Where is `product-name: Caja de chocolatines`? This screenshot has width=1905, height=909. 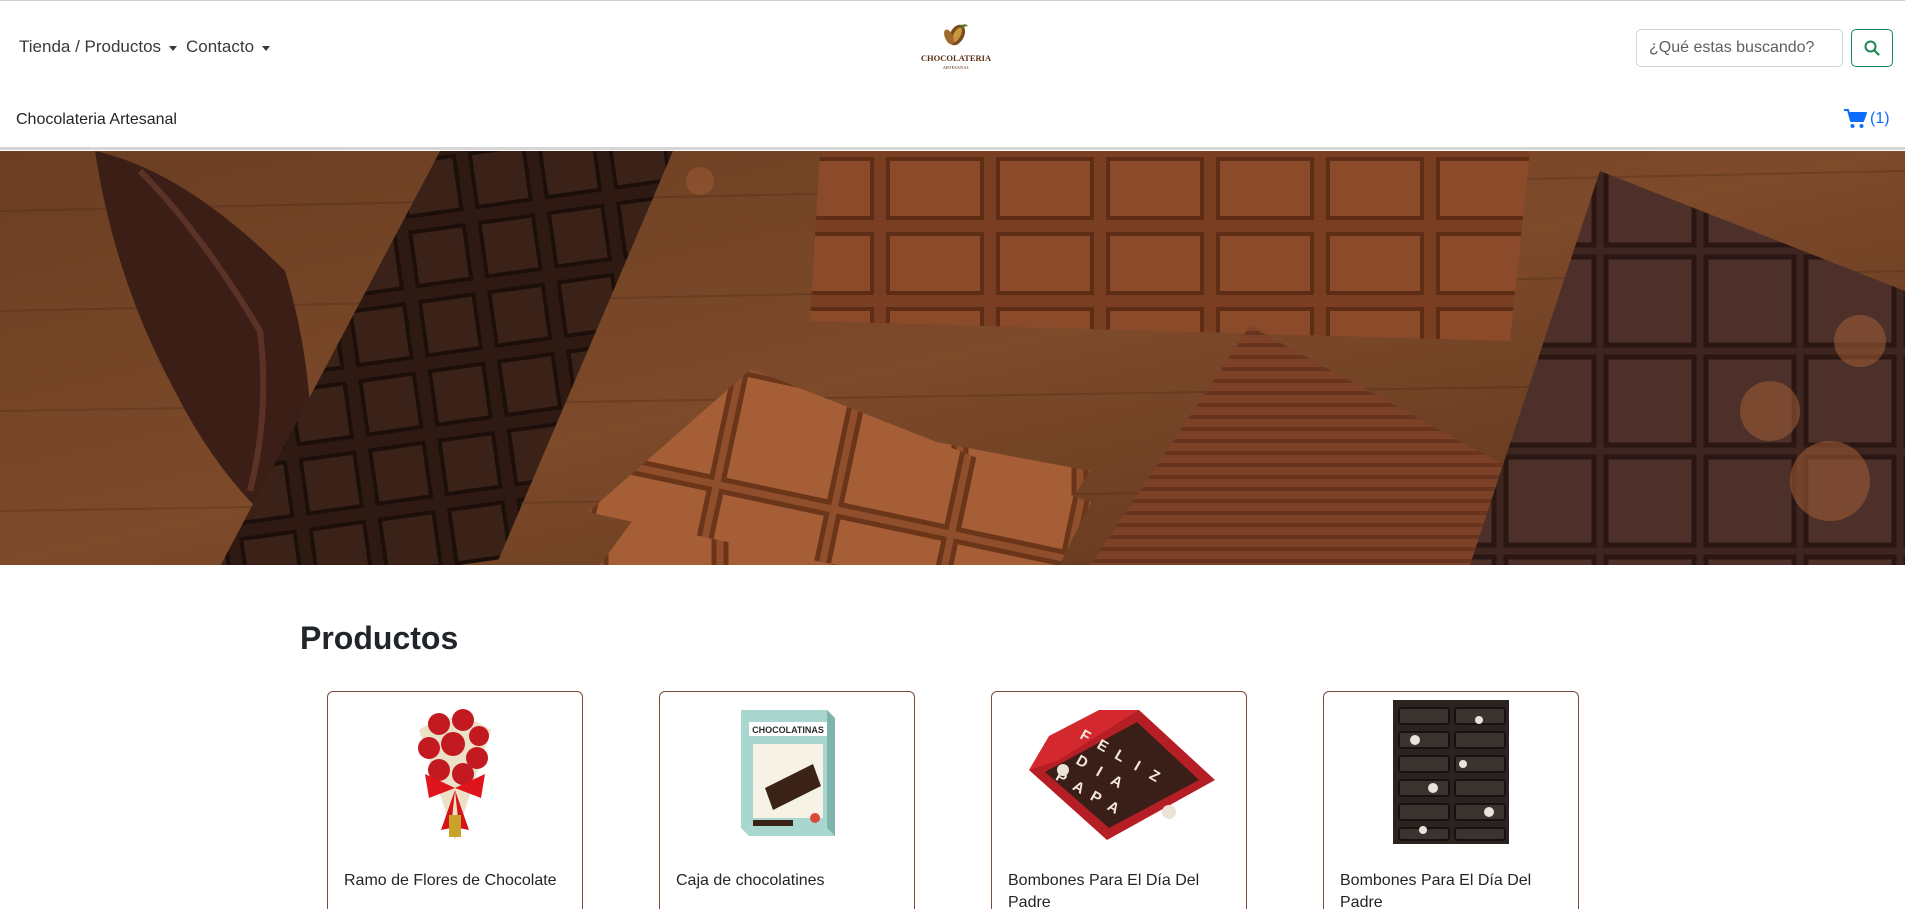 product-name: Caja de chocolatines is located at coordinates (750, 880).